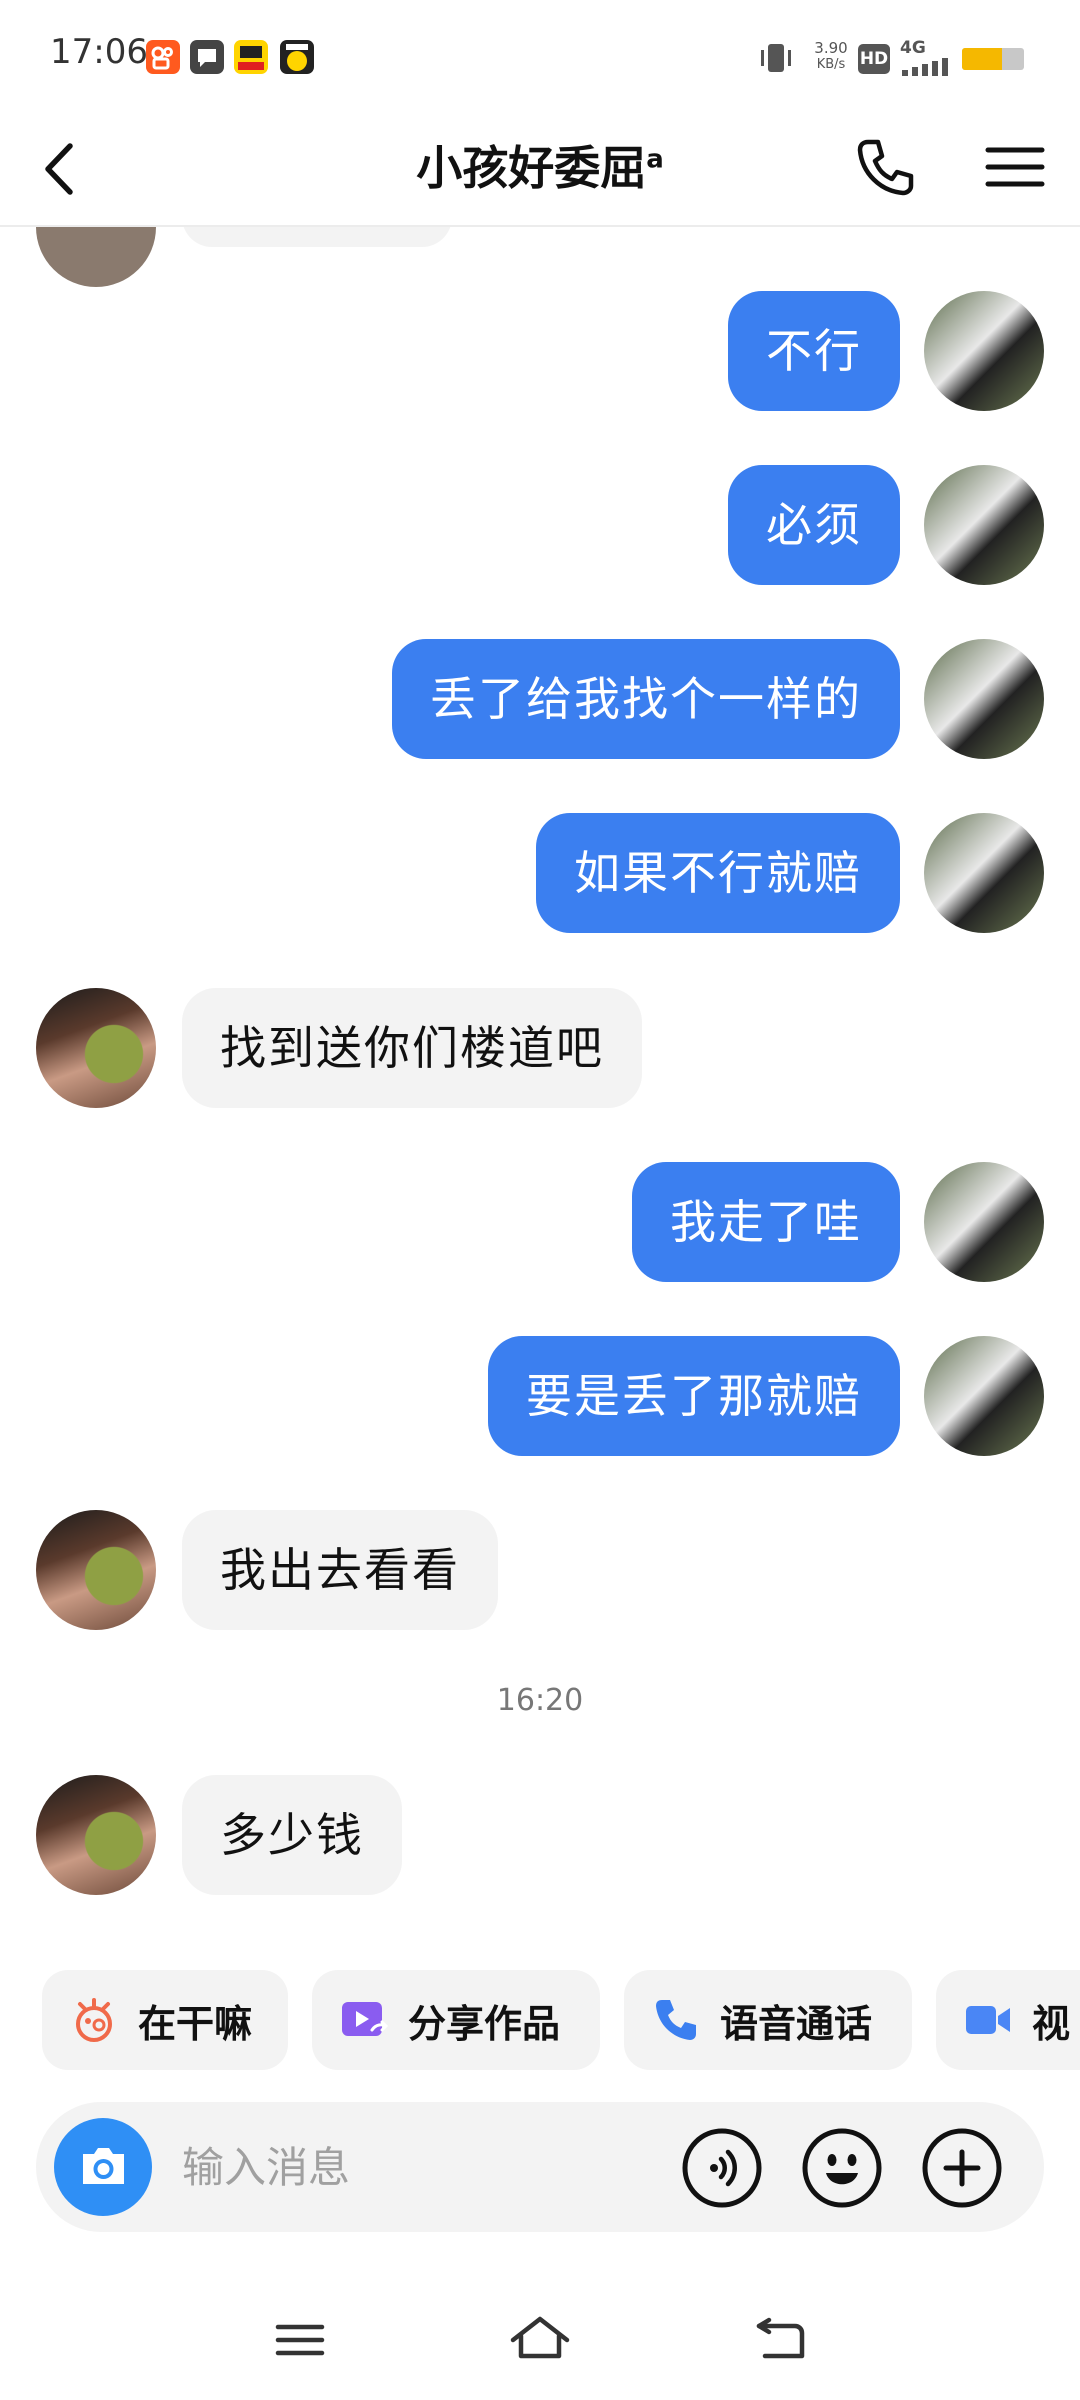  I want to click on message-row: 我走了哇, so click(540, 1222).